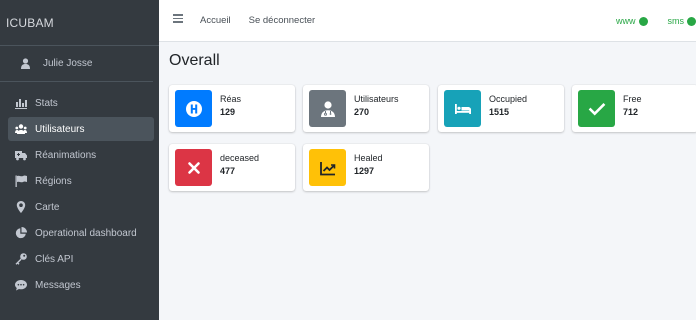  Describe the element at coordinates (228, 112) in the screenshot. I see `info-box-value: 129` at that location.